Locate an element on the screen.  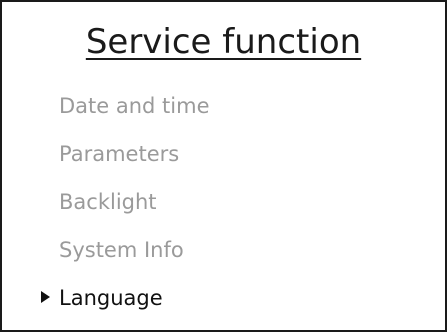
menu-item-date-and-time: Date and time is located at coordinates (223, 106).